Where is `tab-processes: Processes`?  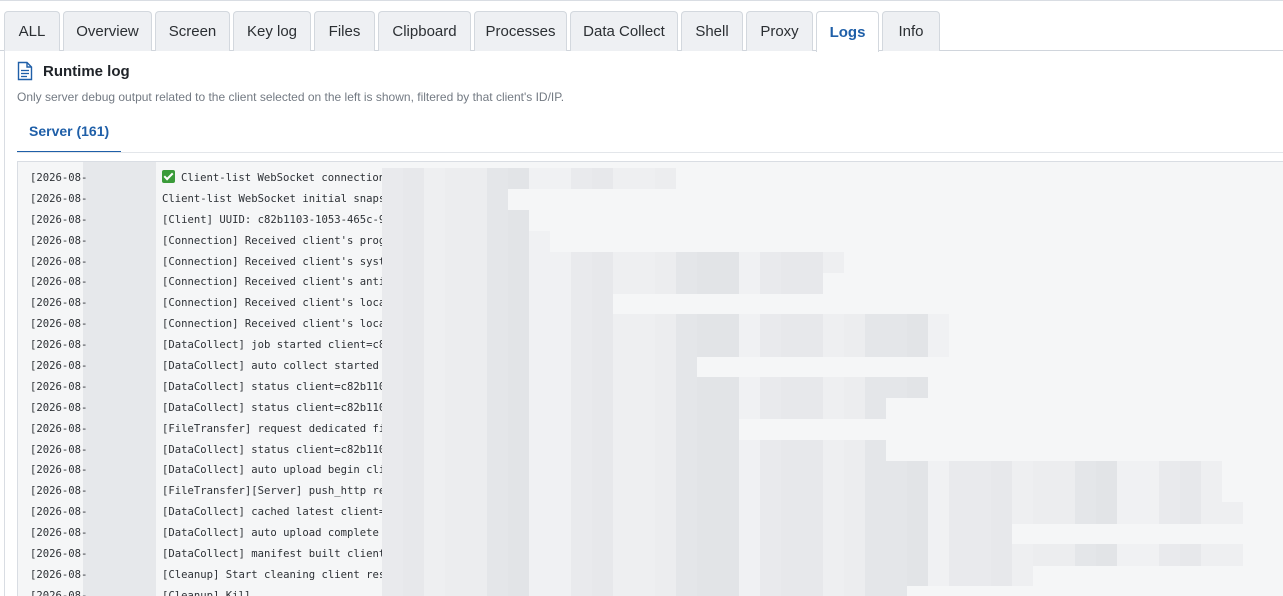 tab-processes: Processes is located at coordinates (520, 31).